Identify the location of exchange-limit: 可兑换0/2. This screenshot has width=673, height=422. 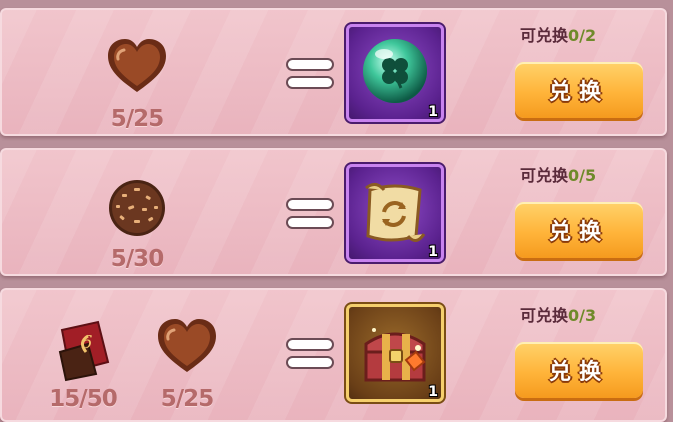
(580, 34).